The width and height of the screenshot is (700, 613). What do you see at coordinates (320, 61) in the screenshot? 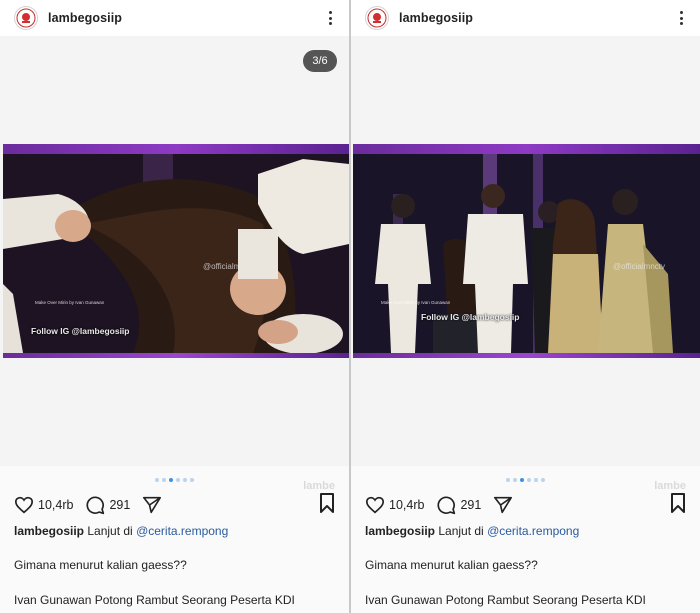
I see `slide-counter: 3/6` at bounding box center [320, 61].